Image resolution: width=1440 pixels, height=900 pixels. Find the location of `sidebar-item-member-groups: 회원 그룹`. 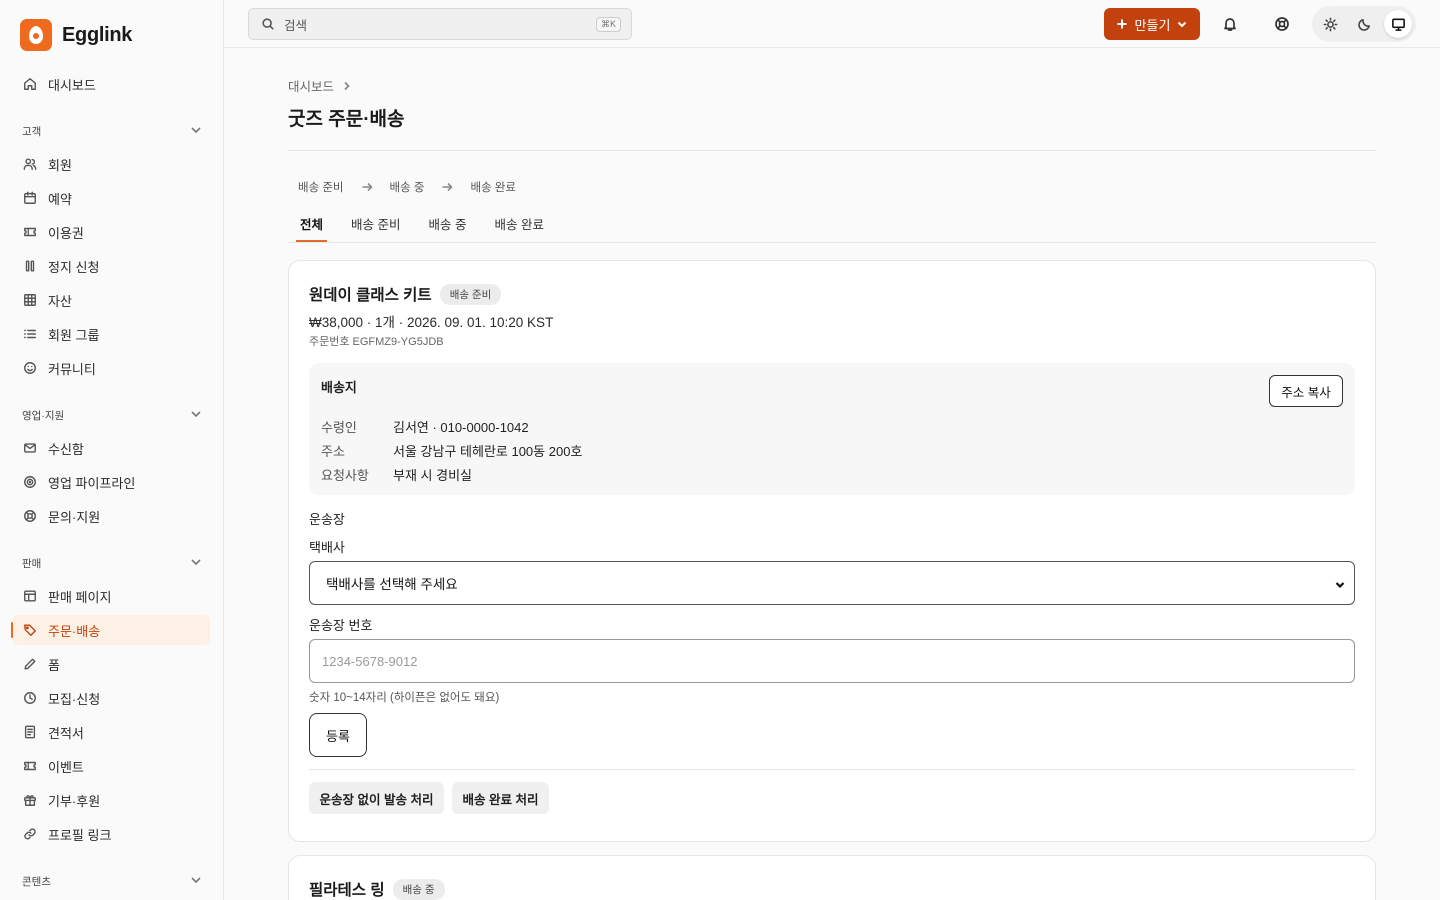

sidebar-item-member-groups: 회원 그룹 is located at coordinates (111, 334).